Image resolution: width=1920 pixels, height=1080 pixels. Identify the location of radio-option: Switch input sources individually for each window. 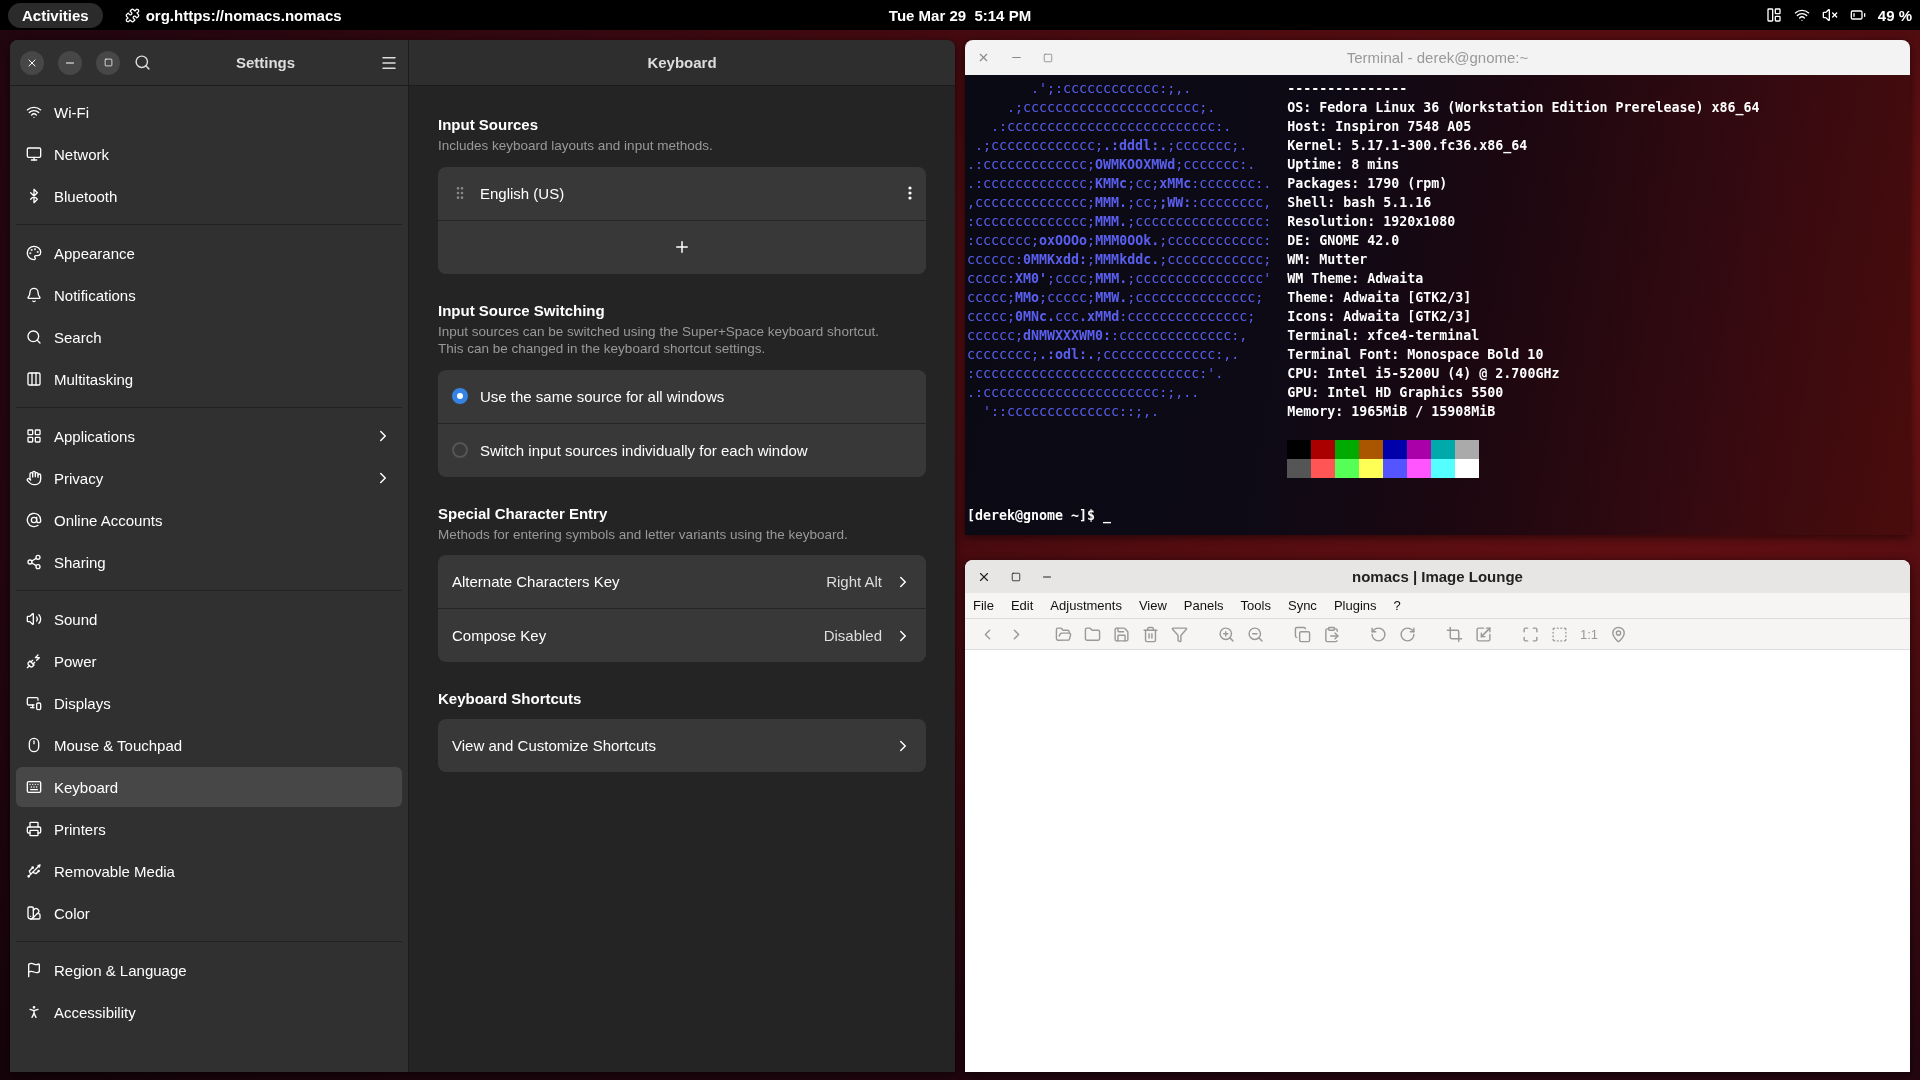
(682, 449).